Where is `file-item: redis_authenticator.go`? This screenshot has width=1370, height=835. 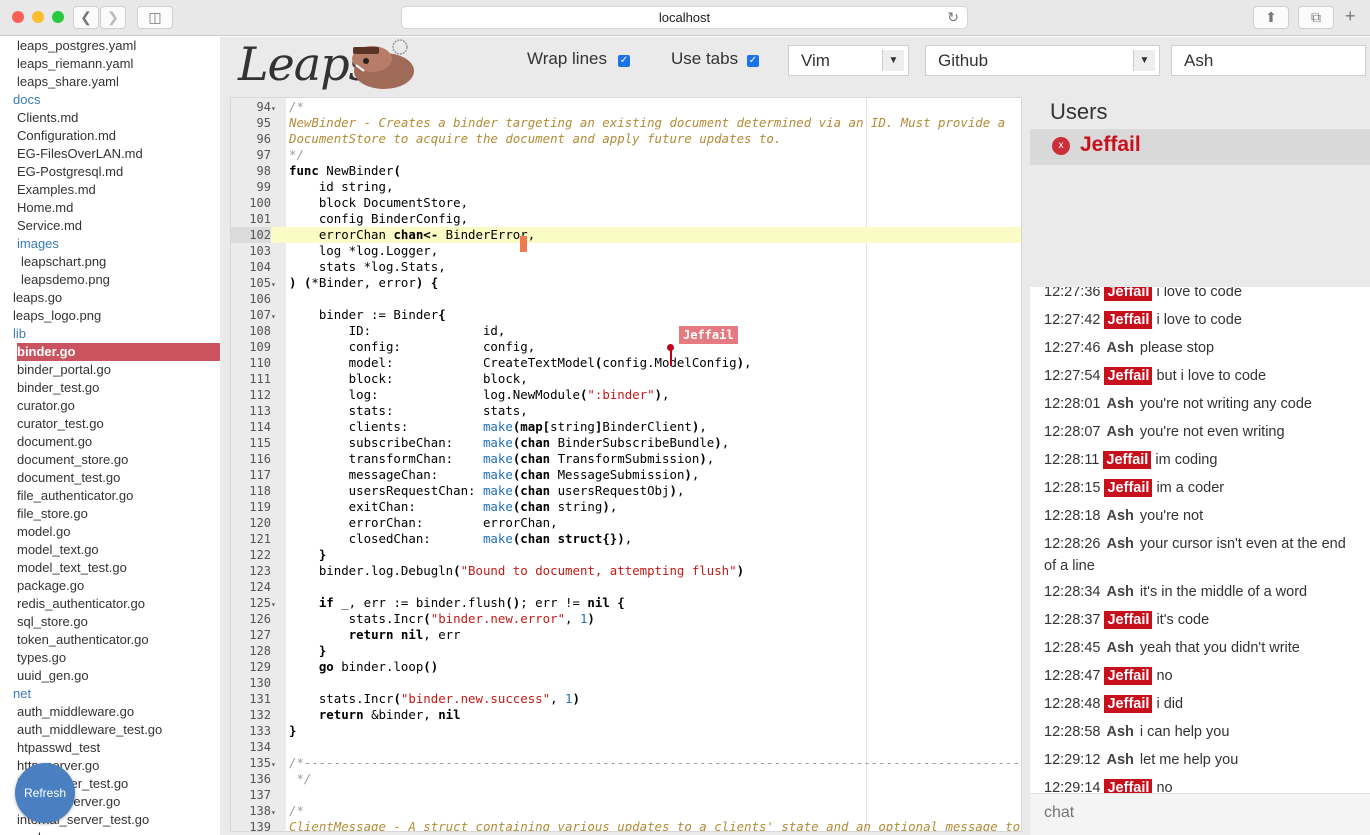 file-item: redis_authenticator.go is located at coordinates (110, 604).